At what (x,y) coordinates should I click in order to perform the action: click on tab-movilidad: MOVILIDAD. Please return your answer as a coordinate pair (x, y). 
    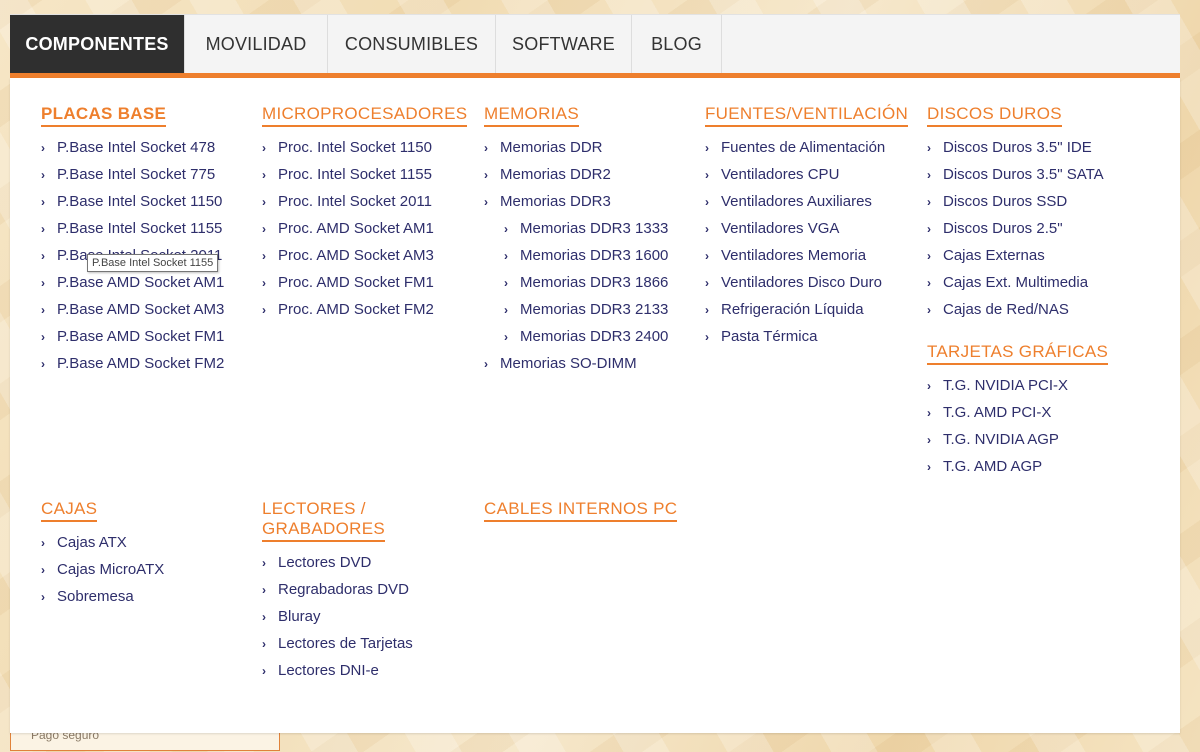
    Looking at the image, I should click on (256, 44).